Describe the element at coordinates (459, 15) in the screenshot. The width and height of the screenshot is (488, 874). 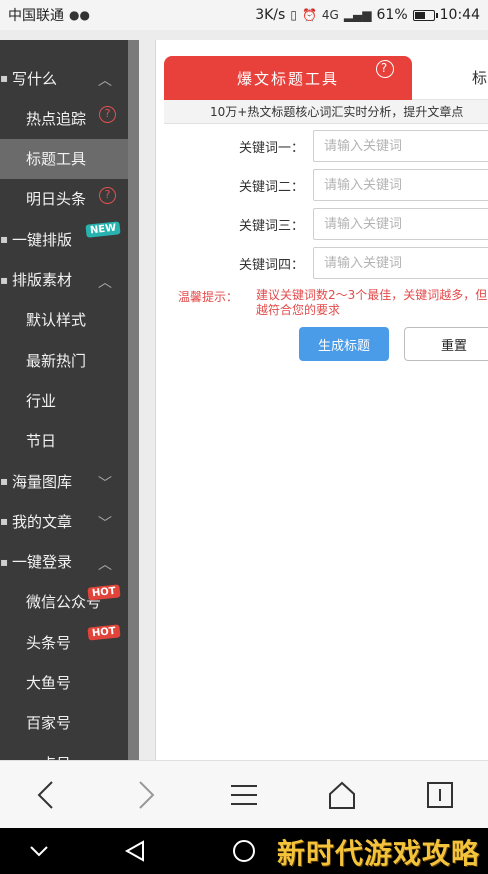
I see `clock: 10:44` at that location.